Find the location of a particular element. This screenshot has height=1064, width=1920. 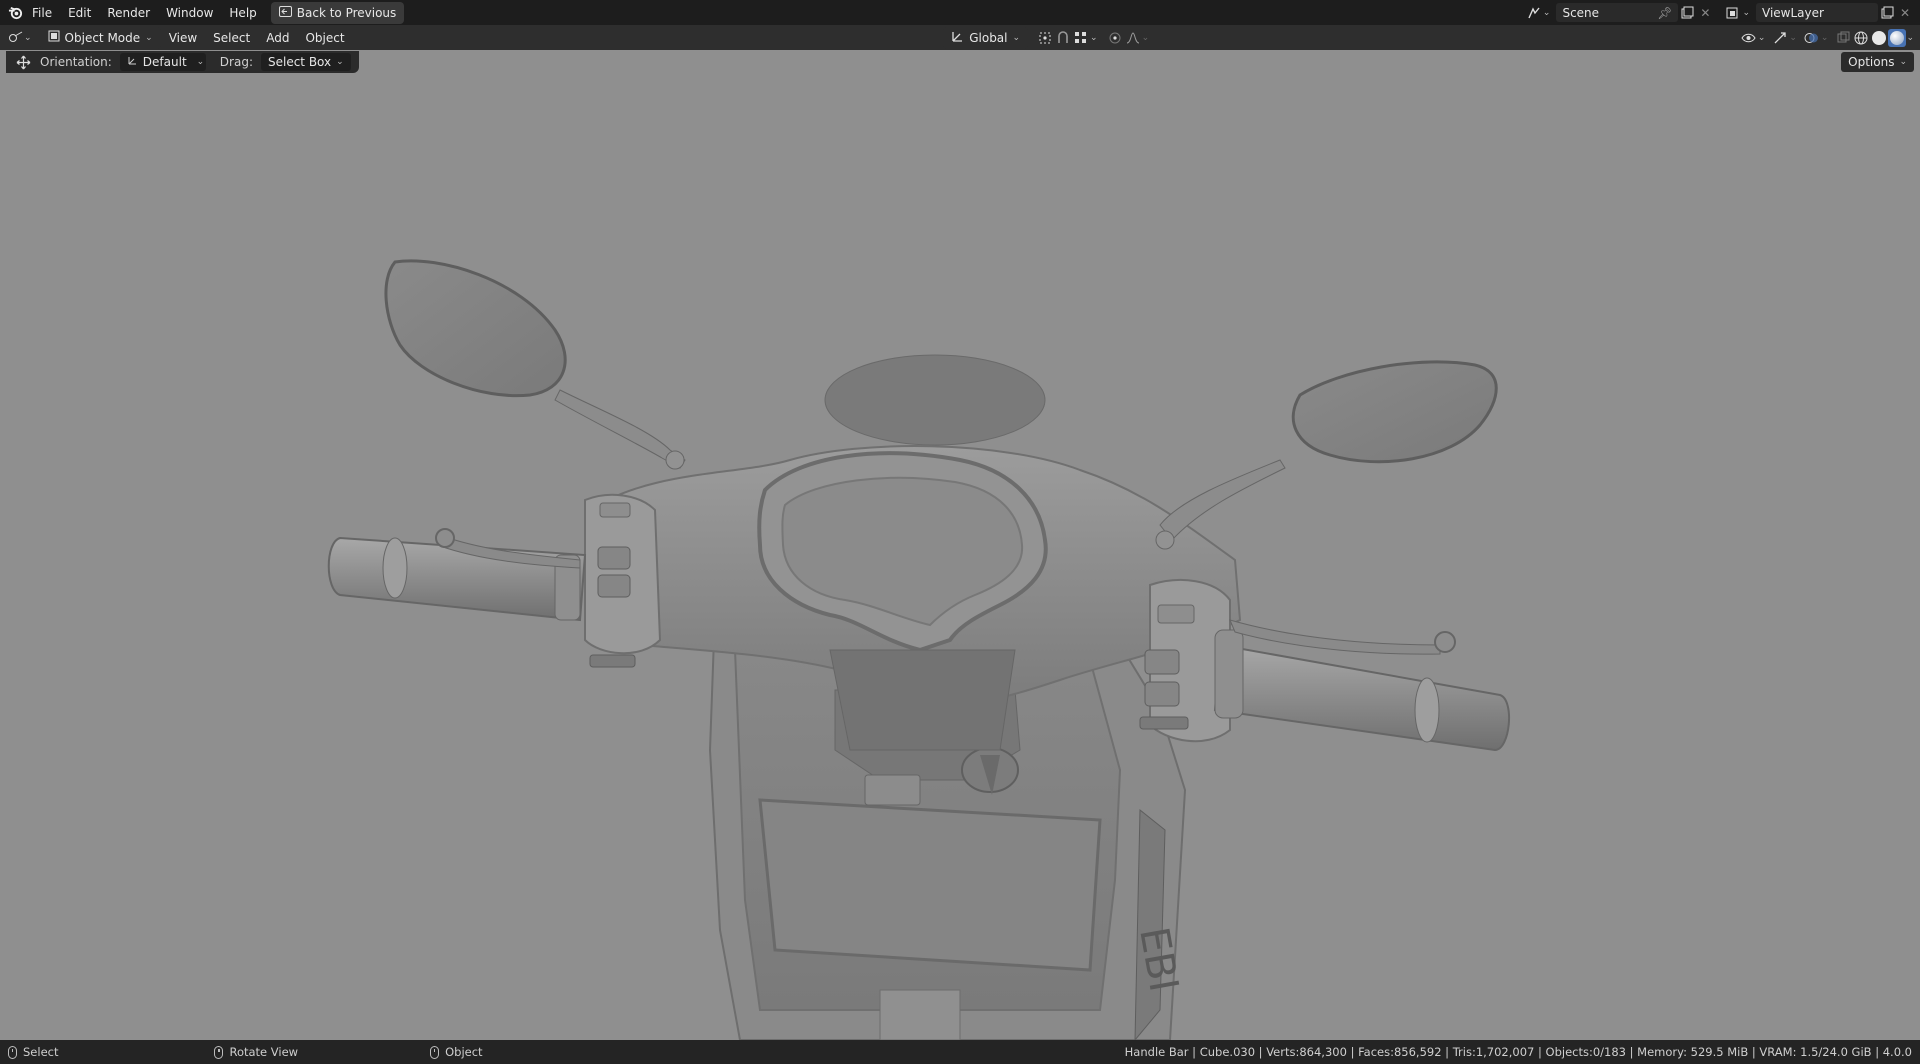

back-to-previous-button: Back to Previous is located at coordinates (337, 12).